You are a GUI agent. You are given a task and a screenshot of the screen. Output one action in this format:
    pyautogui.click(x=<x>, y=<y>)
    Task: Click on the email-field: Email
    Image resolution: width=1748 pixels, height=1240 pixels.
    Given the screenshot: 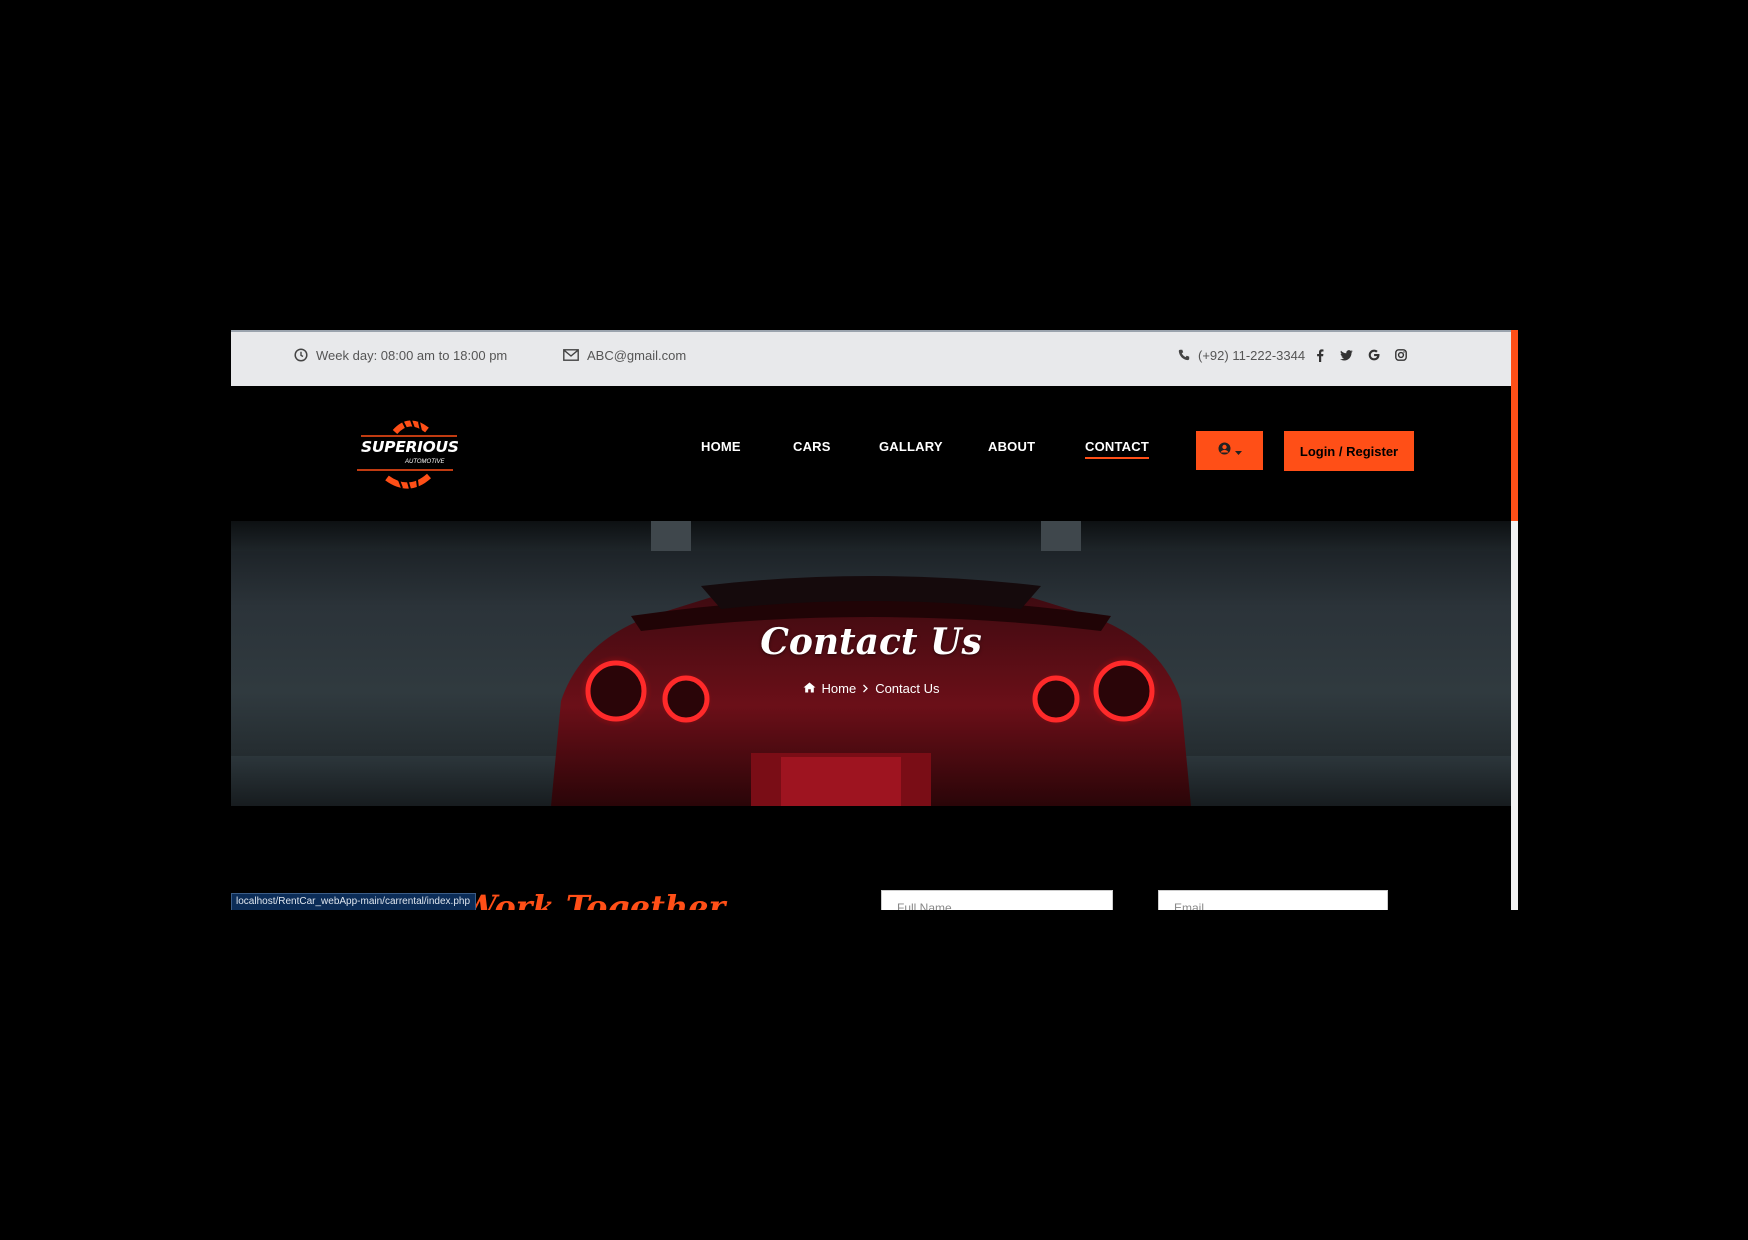 What is the action you would take?
    pyautogui.click(x=1273, y=900)
    